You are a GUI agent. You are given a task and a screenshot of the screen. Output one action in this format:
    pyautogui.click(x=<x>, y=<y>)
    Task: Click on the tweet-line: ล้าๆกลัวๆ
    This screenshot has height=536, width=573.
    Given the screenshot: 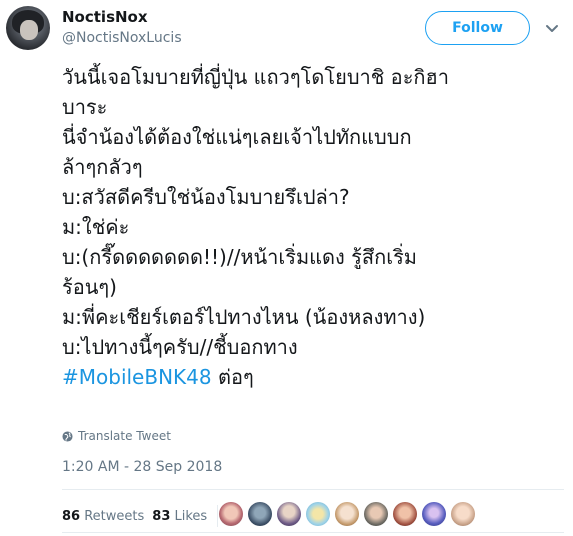 What is the action you would take?
    pyautogui.click(x=102, y=167)
    